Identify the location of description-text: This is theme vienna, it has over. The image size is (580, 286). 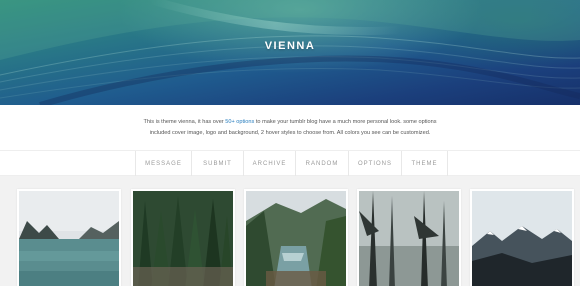
(184, 122).